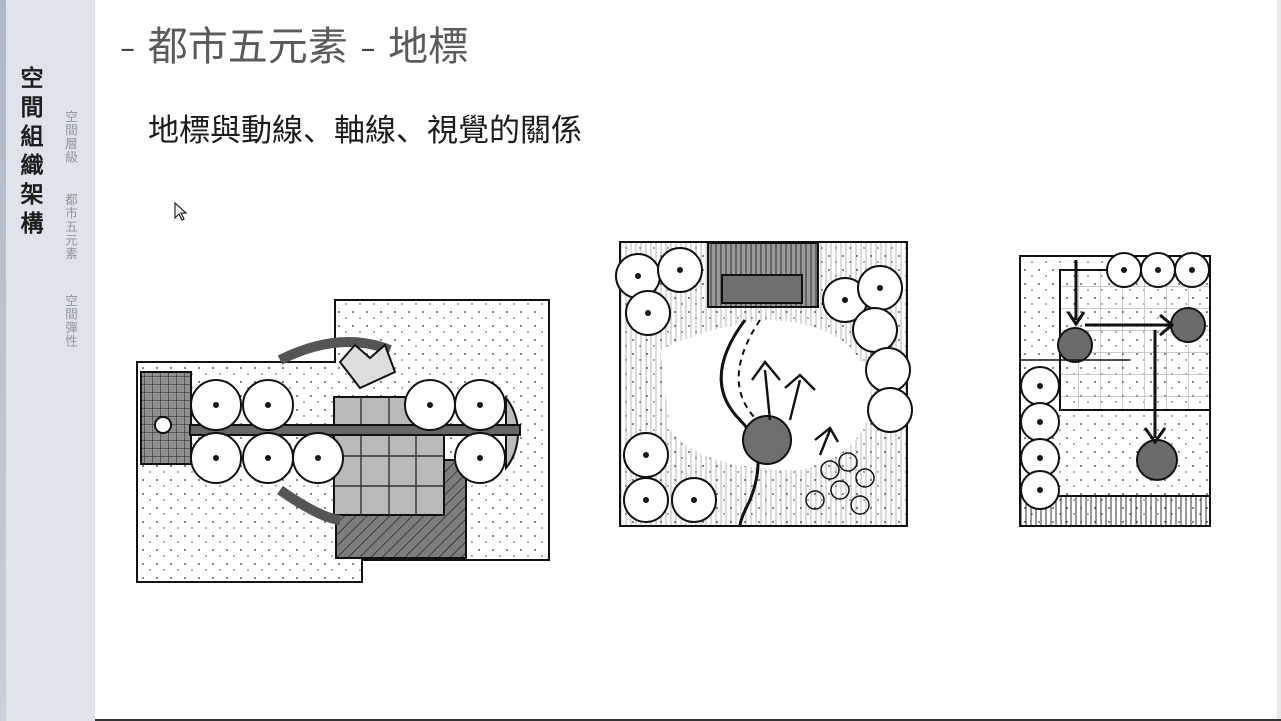  What do you see at coordinates (1115, 389) in the screenshot?
I see `landmark-view-plan` at bounding box center [1115, 389].